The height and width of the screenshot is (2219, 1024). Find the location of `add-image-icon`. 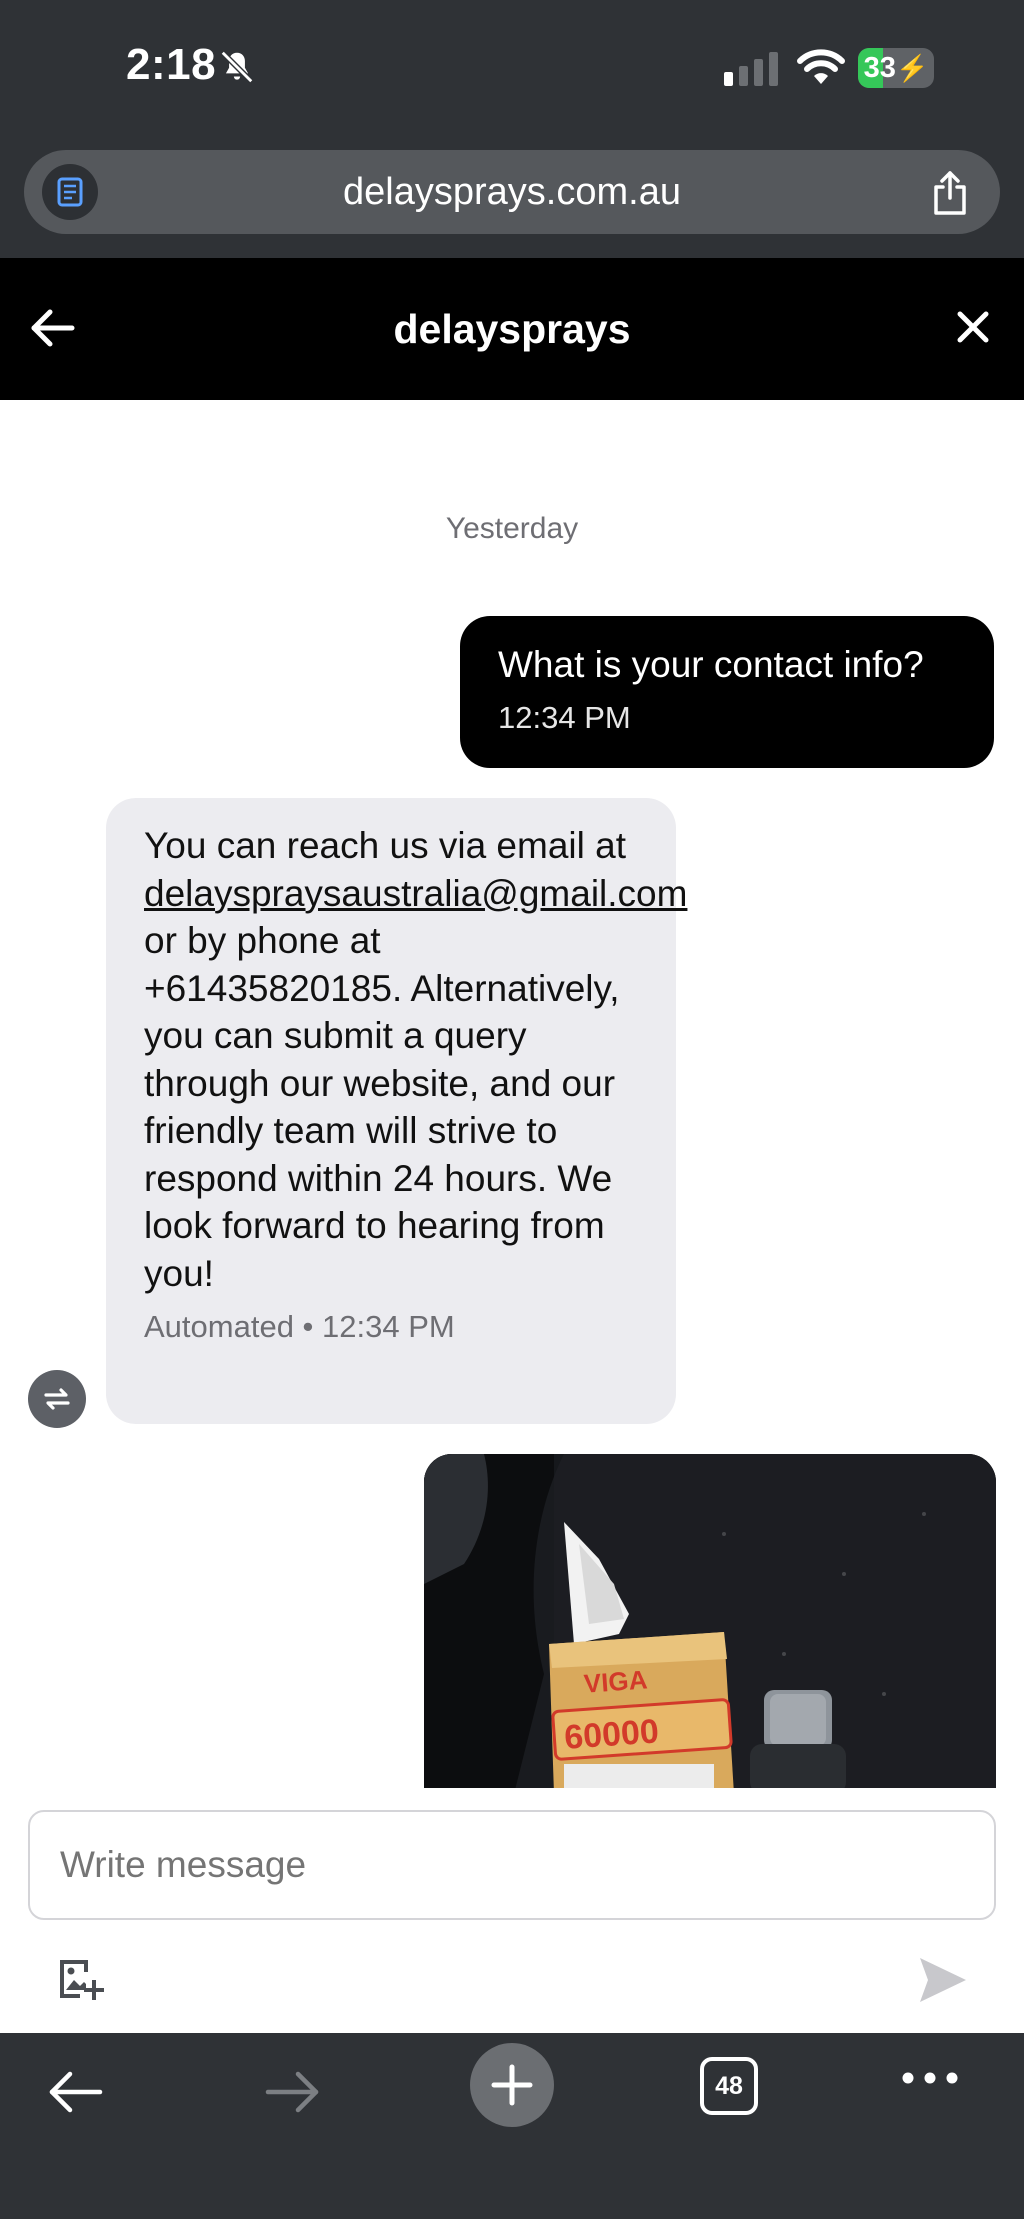

add-image-icon is located at coordinates (80, 1982).